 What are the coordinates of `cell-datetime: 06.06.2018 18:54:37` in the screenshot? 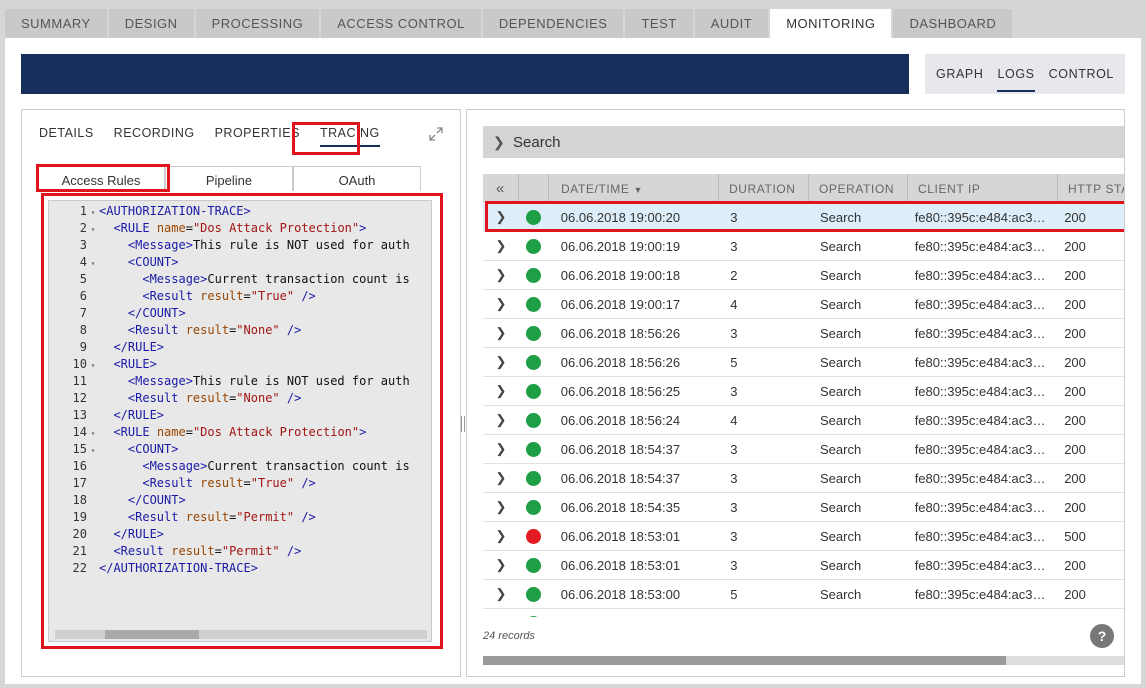 It's located at (620, 449).